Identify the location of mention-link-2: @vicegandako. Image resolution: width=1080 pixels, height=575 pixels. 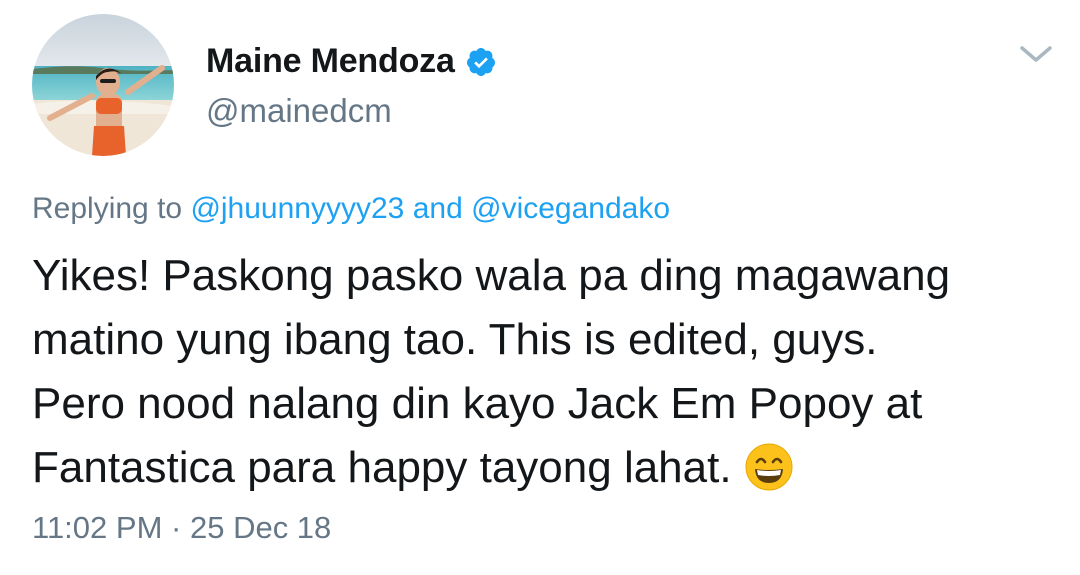
(570, 208).